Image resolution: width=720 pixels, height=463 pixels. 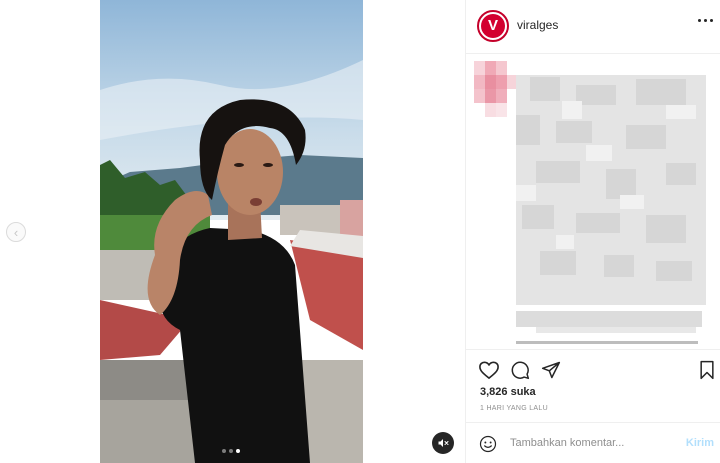 I want to click on carousel-indicator, so click(x=231, y=451).